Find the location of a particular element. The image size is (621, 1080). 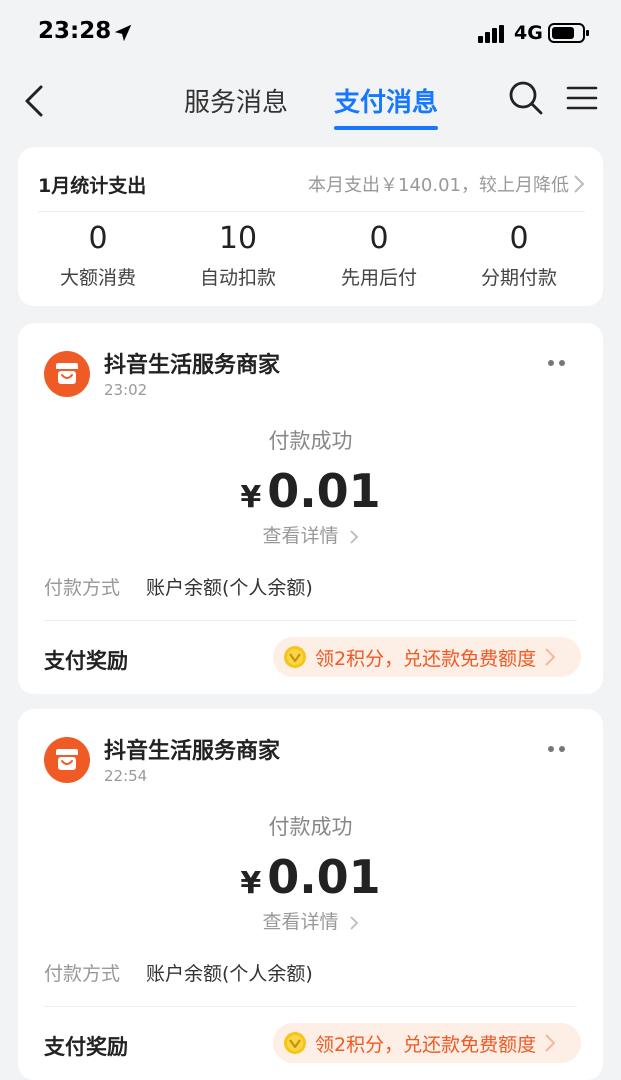

status-time: 23:28 is located at coordinates (75, 31).